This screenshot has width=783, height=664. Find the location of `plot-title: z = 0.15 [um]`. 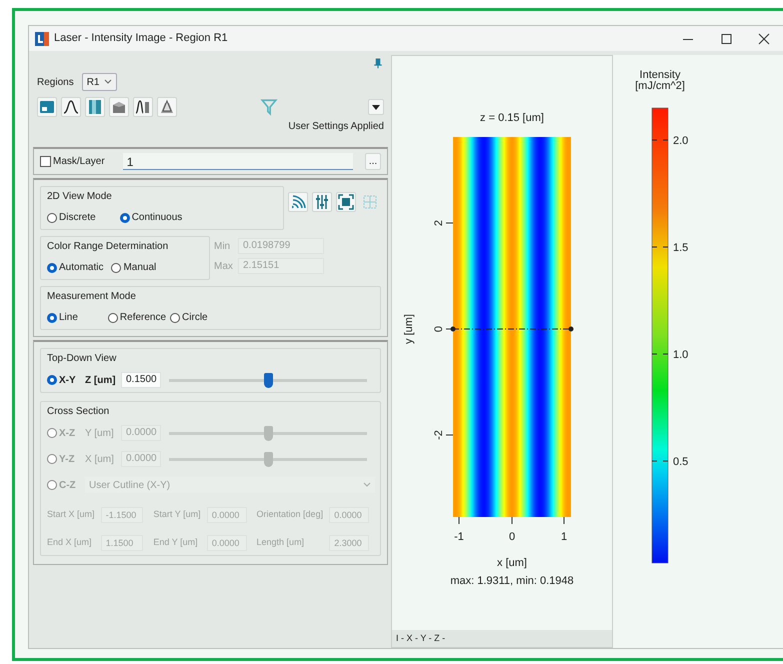

plot-title: z = 0.15 [um] is located at coordinates (512, 118).